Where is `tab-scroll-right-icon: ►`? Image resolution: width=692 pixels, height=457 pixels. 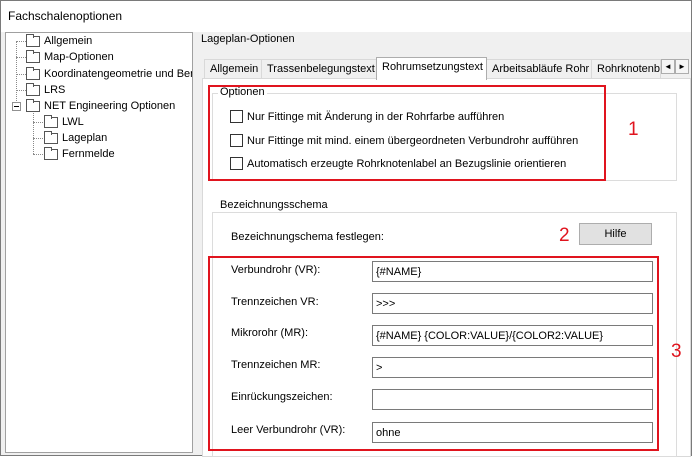
tab-scroll-right-icon: ► is located at coordinates (682, 66).